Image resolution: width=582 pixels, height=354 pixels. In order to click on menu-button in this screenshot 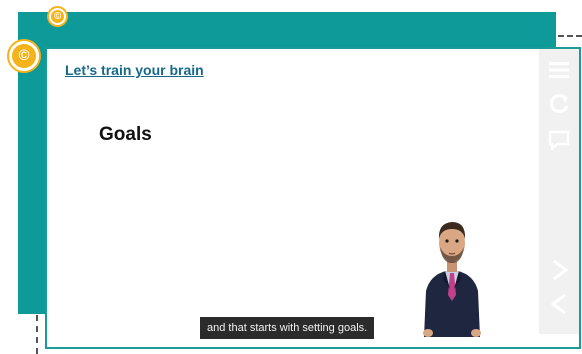, I will do `click(559, 70)`.